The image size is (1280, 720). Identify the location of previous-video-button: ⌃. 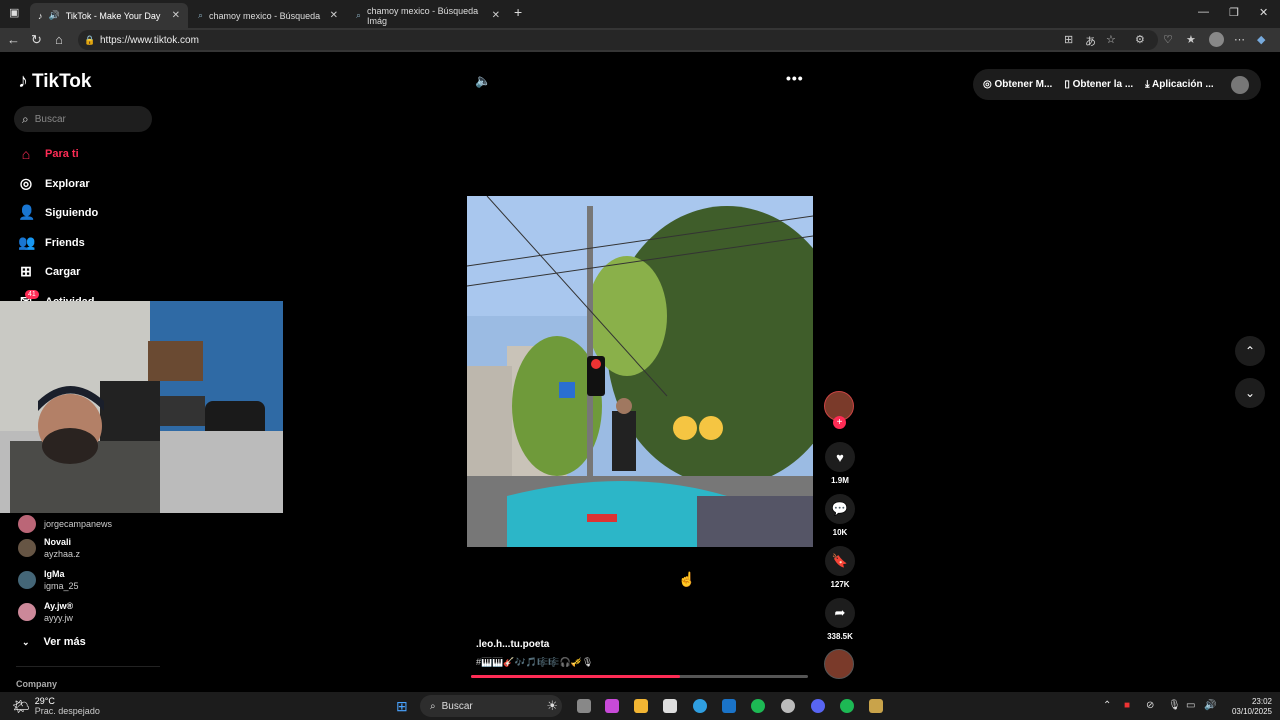
(1250, 351).